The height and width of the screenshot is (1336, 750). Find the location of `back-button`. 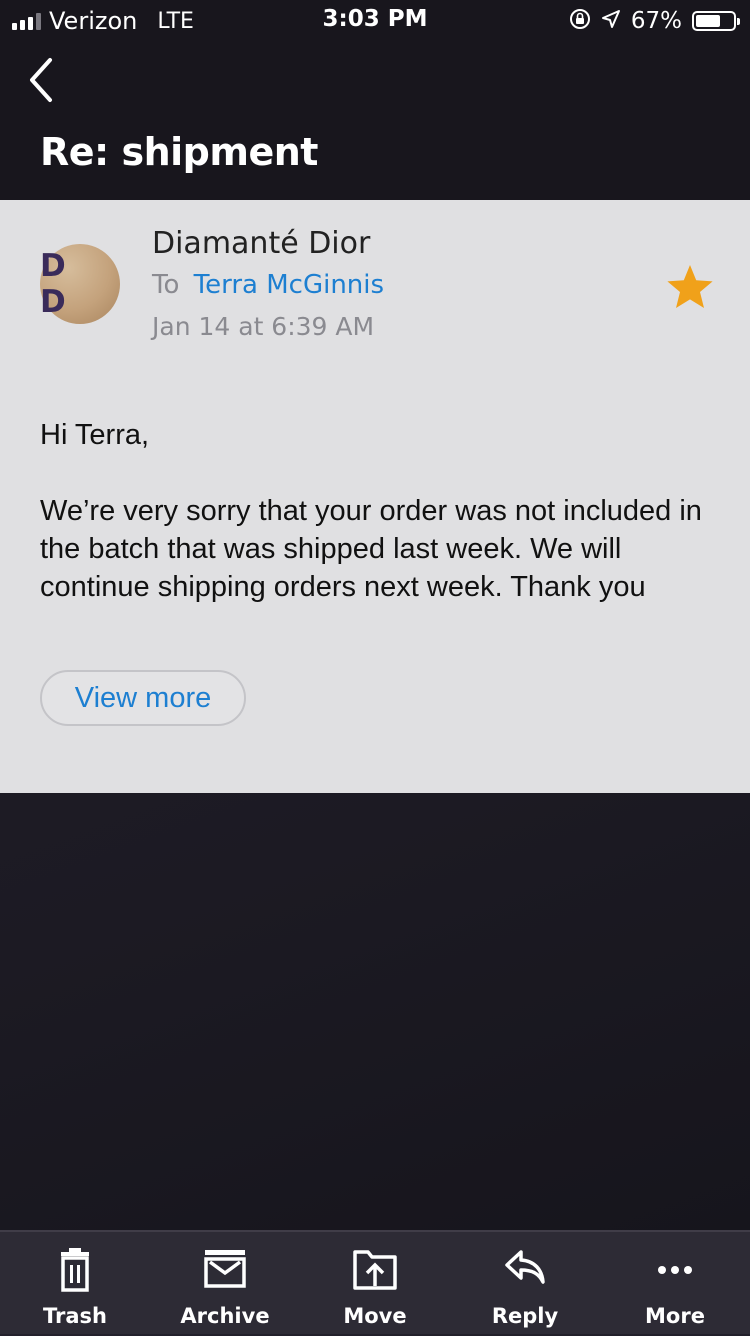

back-button is located at coordinates (44, 80).